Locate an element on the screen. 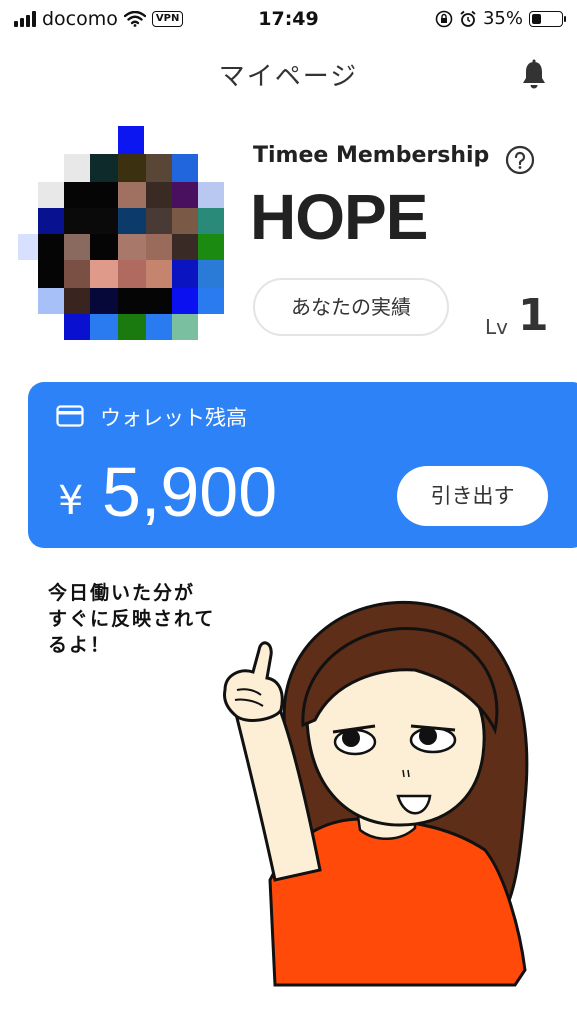  card-icon is located at coordinates (70, 416).